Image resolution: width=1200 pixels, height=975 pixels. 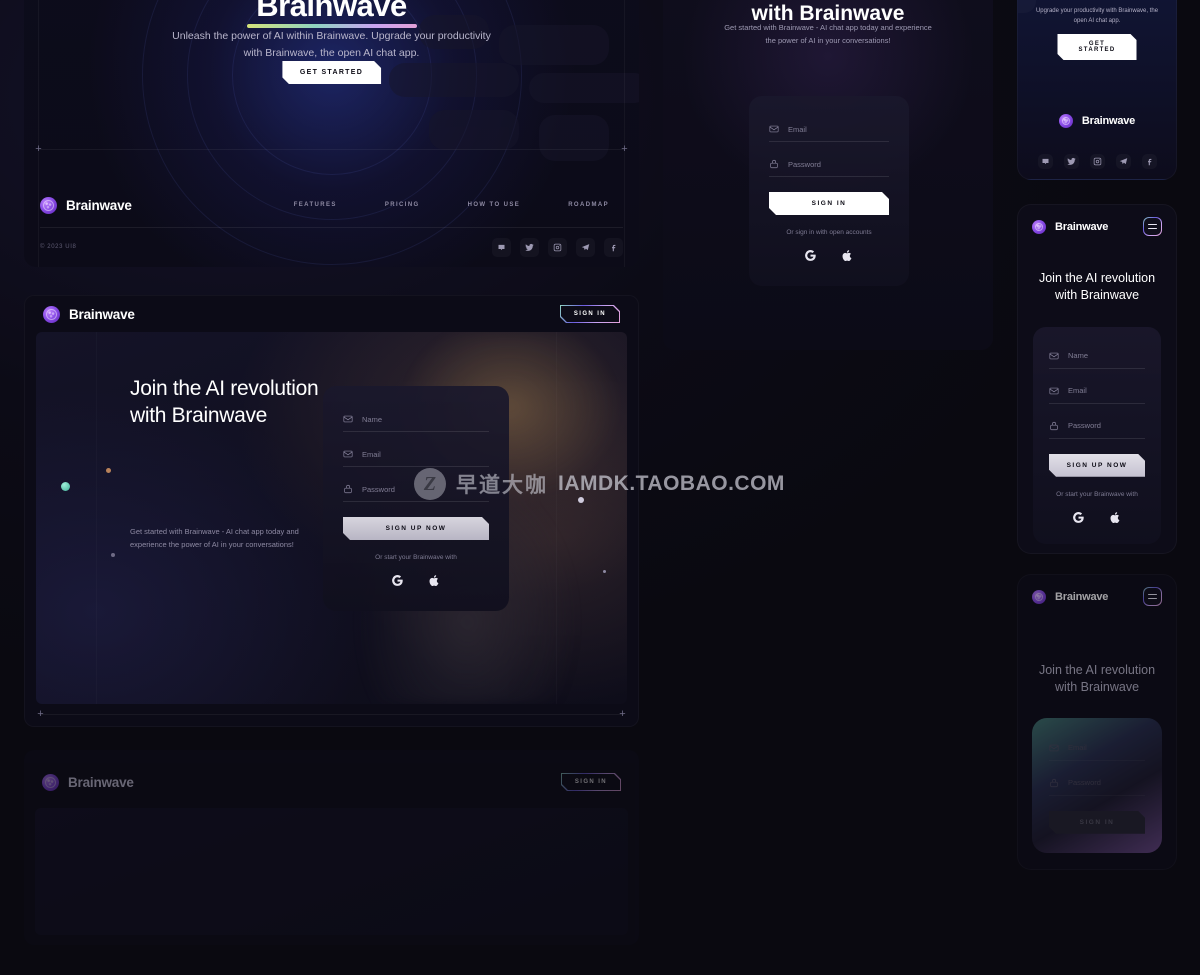 I want to click on footer-social-links, so click(x=557, y=247).